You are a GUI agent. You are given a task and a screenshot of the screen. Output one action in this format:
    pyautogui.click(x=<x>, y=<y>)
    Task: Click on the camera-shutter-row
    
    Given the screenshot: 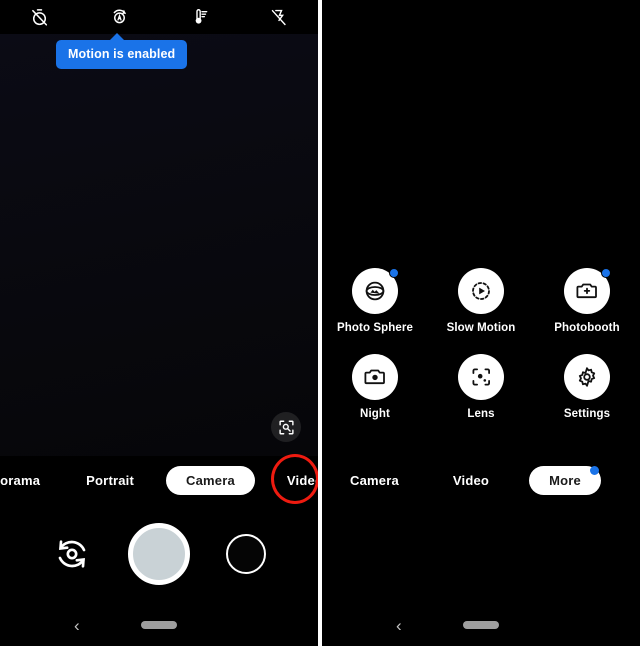 What is the action you would take?
    pyautogui.click(x=159, y=554)
    